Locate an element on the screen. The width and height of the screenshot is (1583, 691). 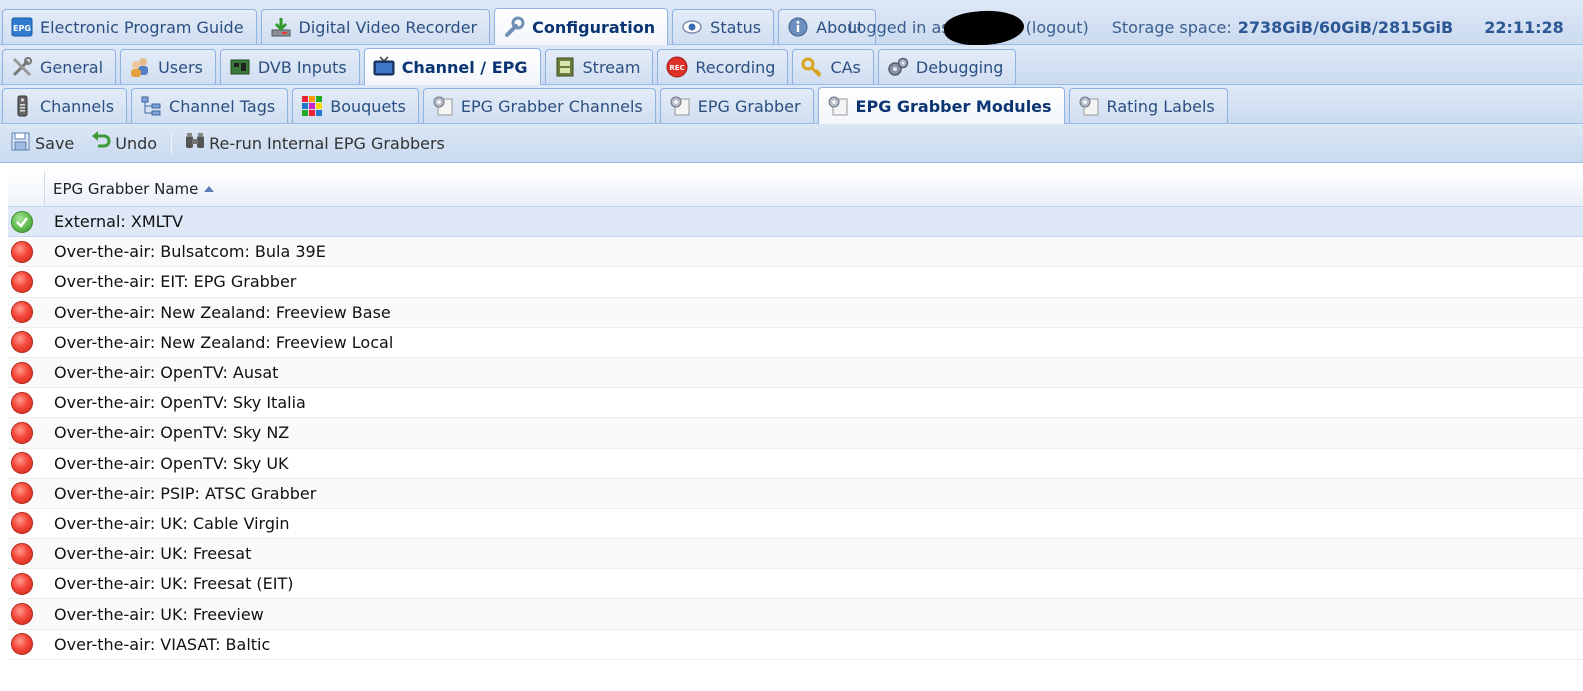
tab-label: Status is located at coordinates (736, 27).